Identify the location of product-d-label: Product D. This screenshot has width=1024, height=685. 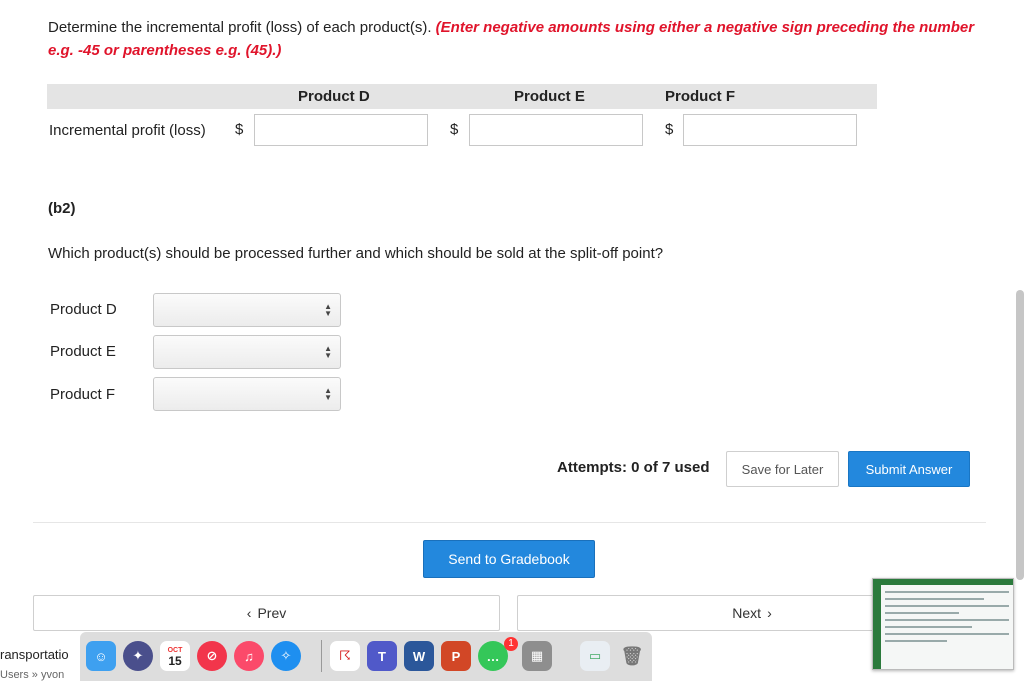
(83, 309).